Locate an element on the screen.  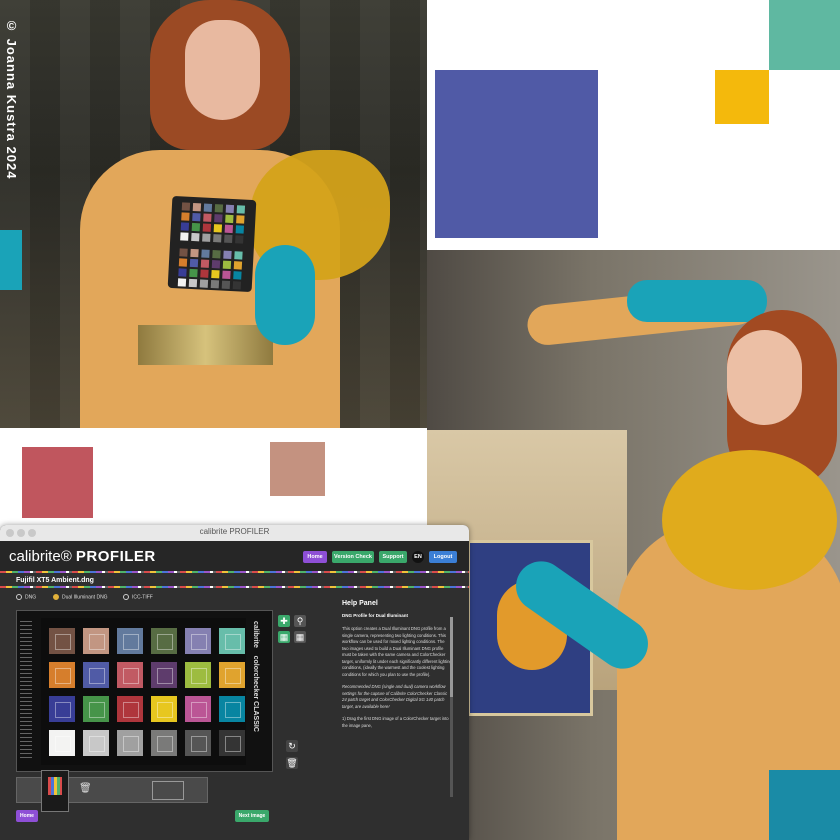
rose-swatch is located at coordinates (57, 482).